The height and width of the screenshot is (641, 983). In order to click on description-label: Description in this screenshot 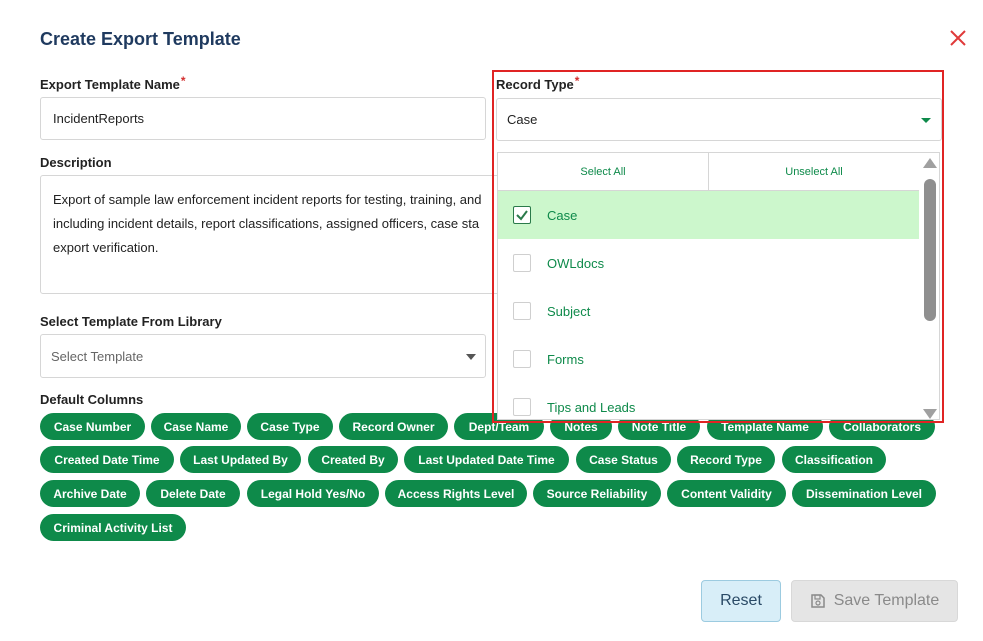, I will do `click(76, 162)`.